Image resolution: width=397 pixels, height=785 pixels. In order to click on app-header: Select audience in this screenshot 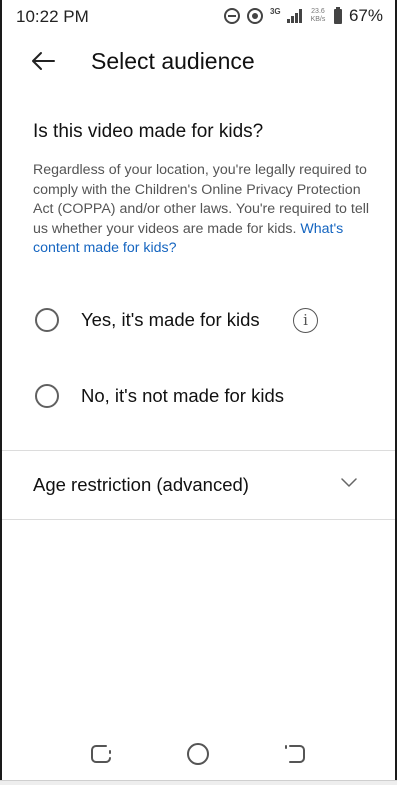, I will do `click(198, 62)`.